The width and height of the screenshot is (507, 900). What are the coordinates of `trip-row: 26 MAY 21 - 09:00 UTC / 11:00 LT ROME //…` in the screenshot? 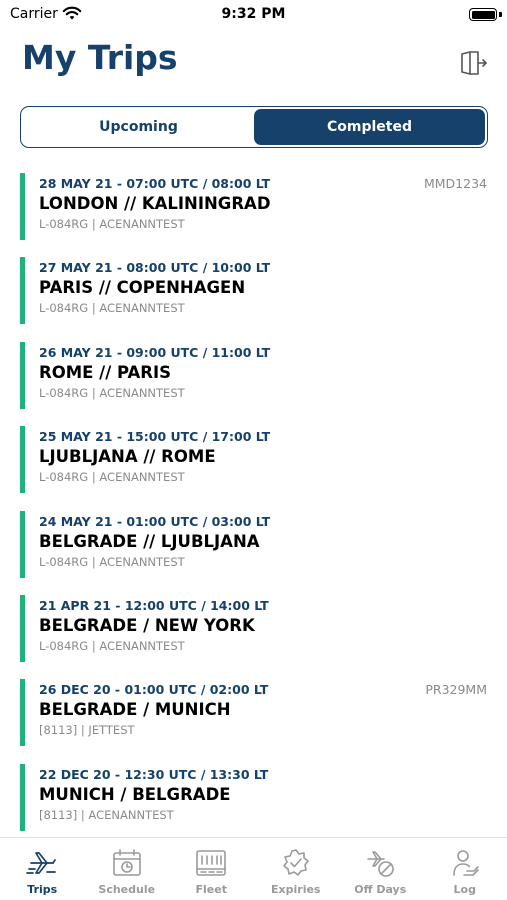 It's located at (253, 383).